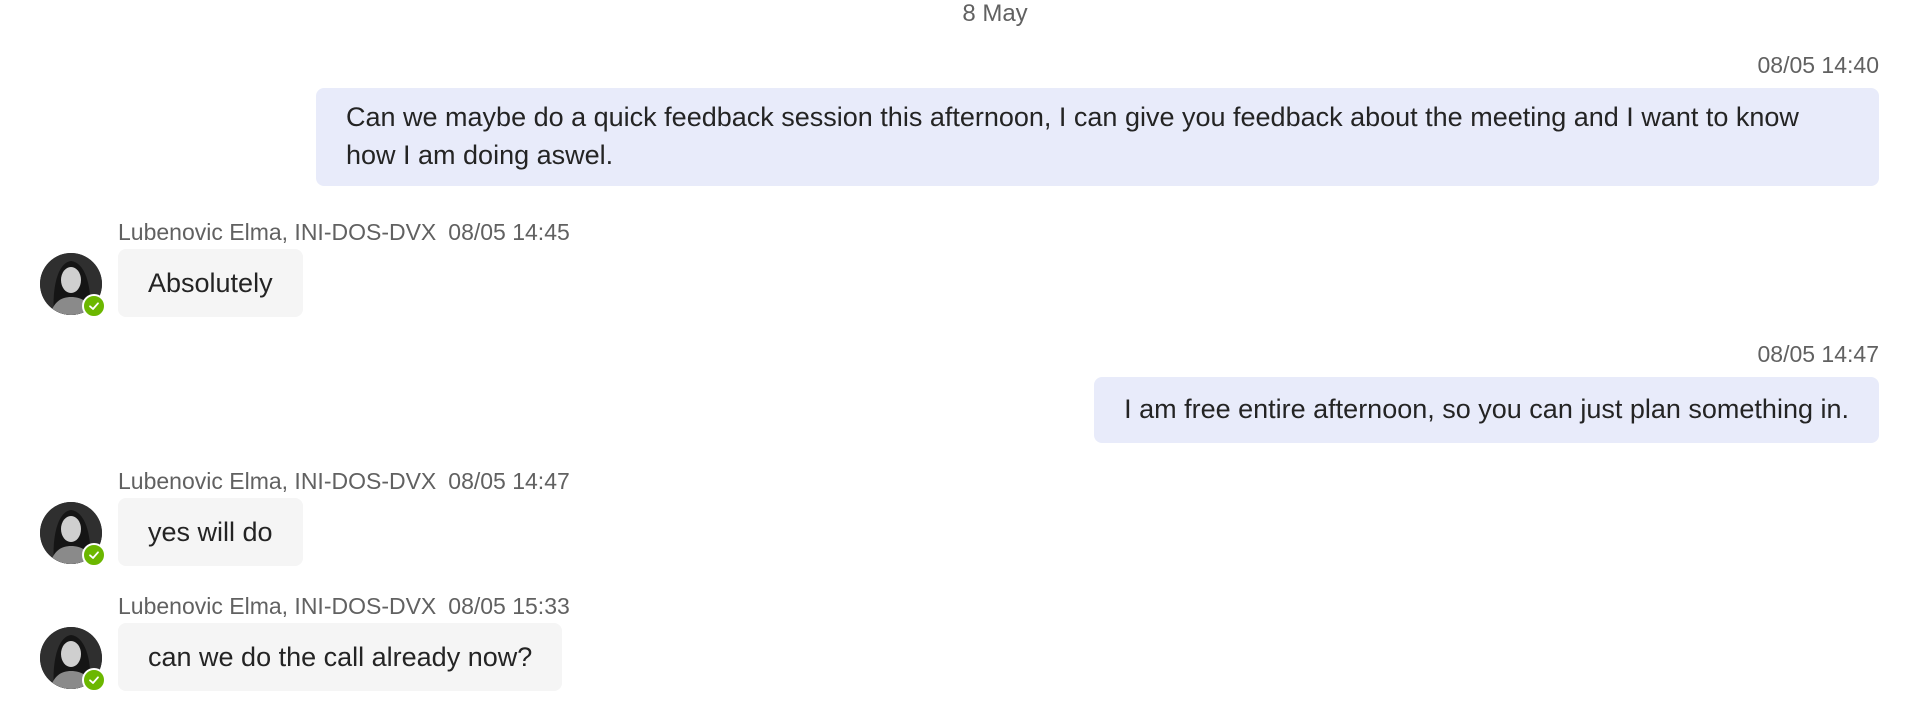 The image size is (1918, 710). I want to click on message-timestamp: 08/05 14:40, so click(1818, 65).